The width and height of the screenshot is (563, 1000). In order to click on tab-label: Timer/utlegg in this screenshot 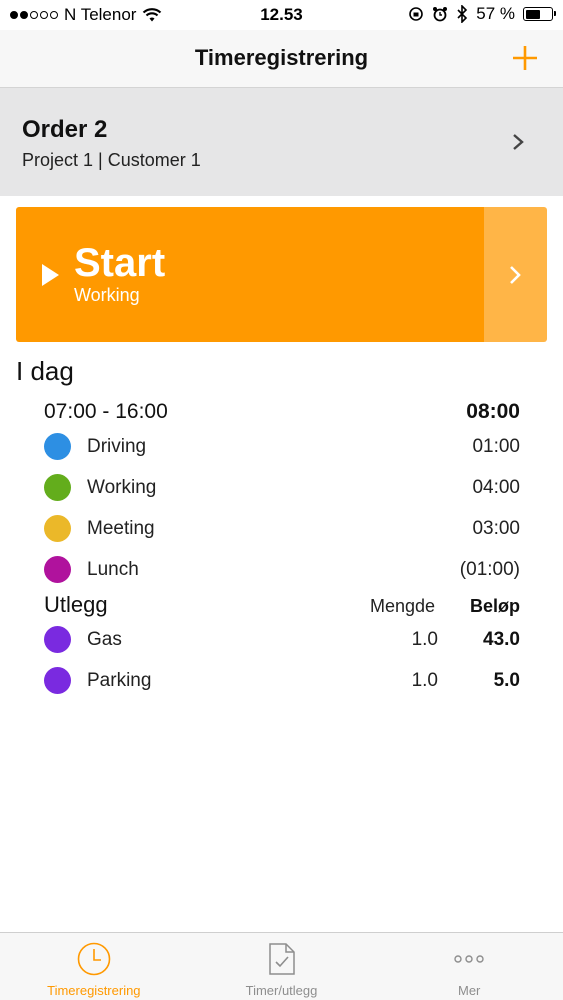, I will do `click(281, 990)`.